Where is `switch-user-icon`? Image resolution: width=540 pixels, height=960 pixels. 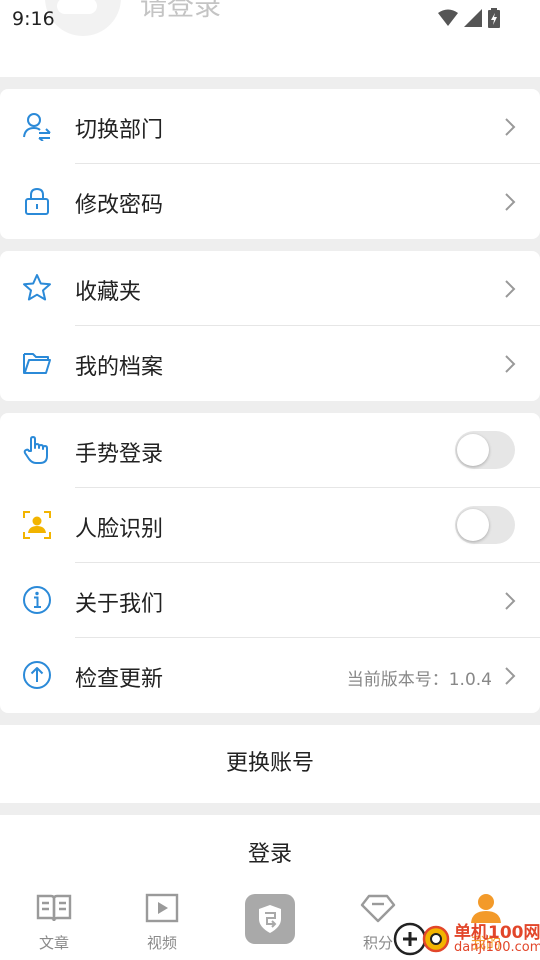
switch-user-icon is located at coordinates (37, 127).